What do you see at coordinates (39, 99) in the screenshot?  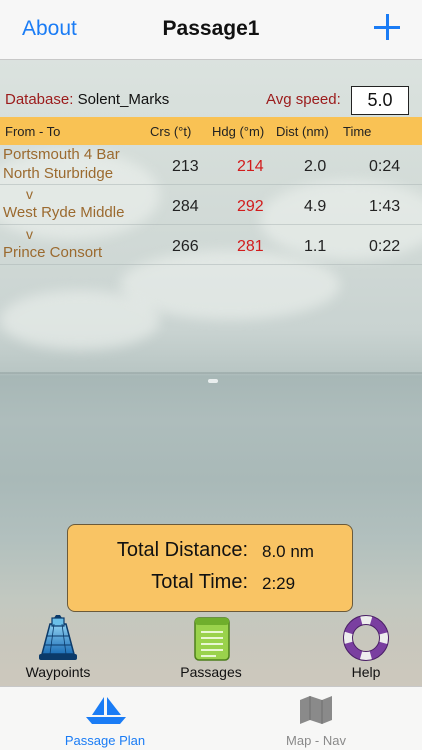 I see `database-label: Database:` at bounding box center [39, 99].